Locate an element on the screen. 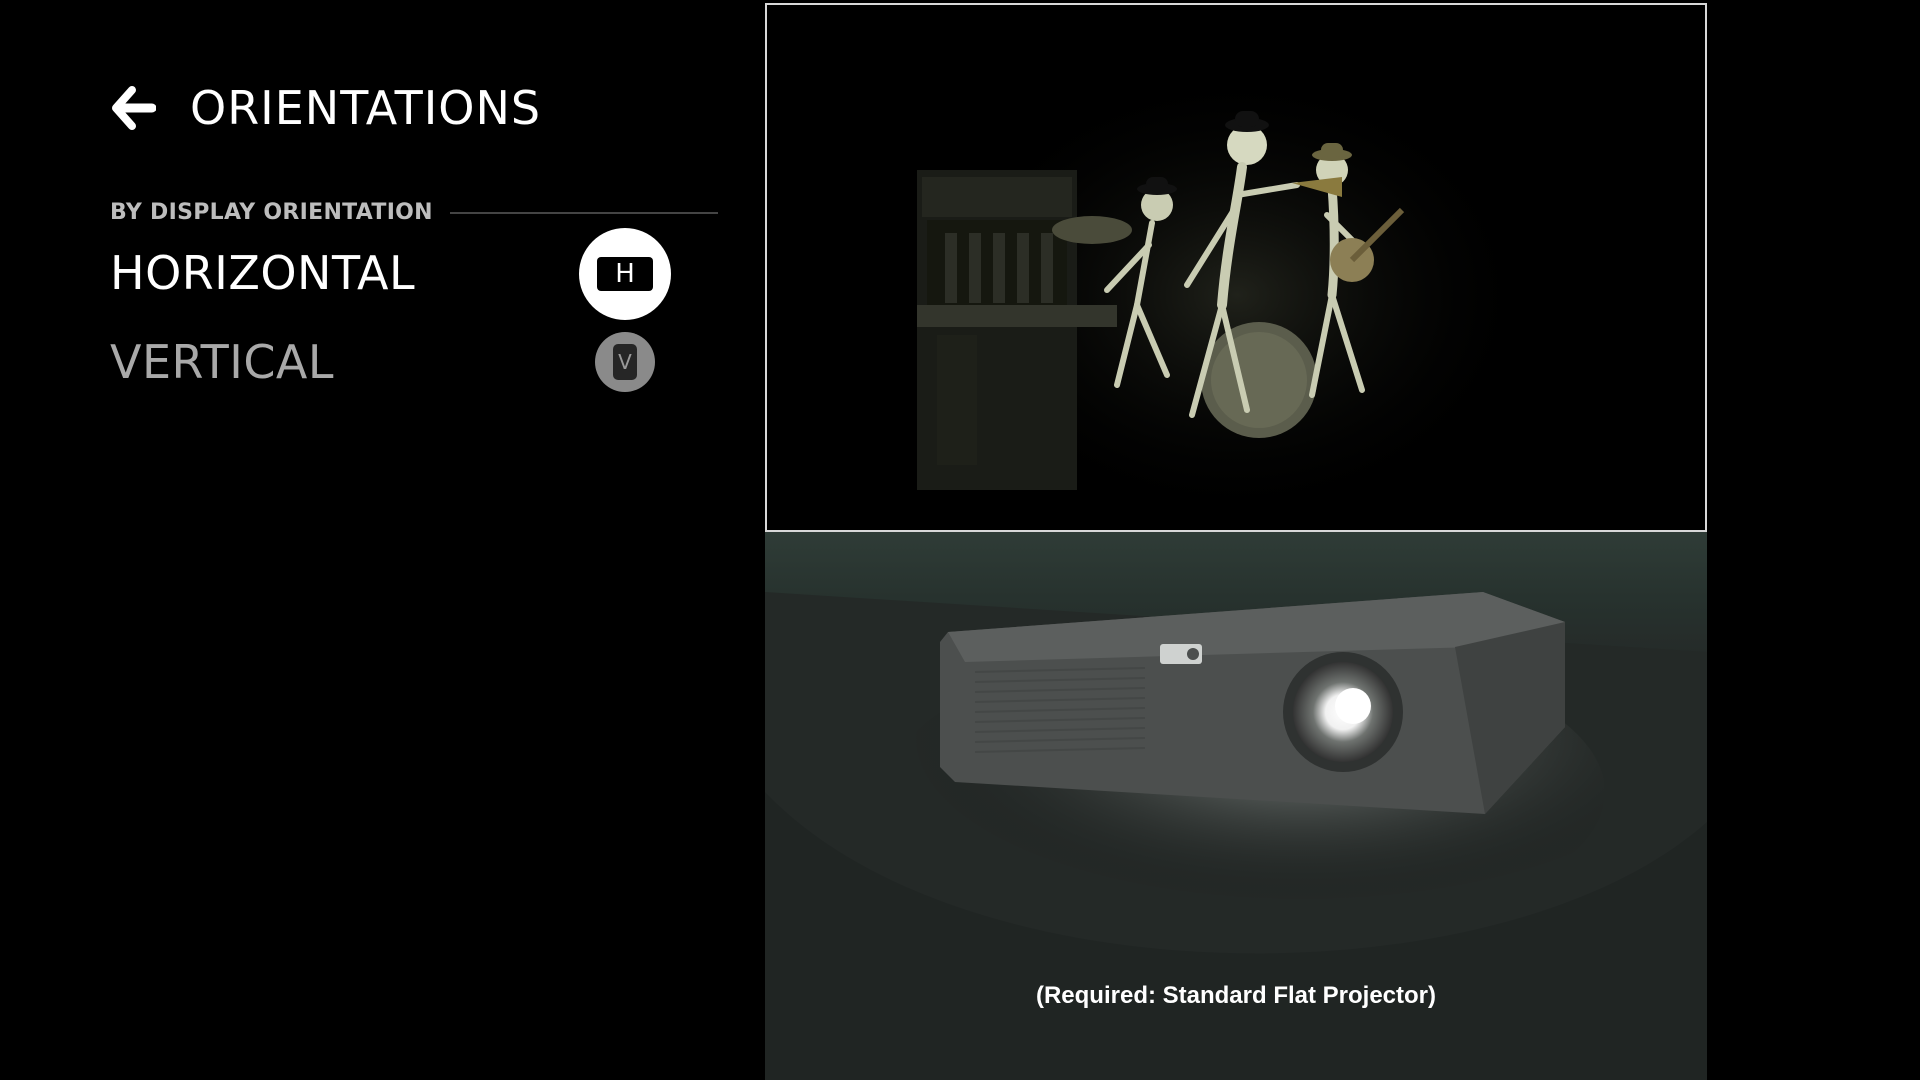 The image size is (1920, 1080). option-vertical-label: VERTICAL is located at coordinates (222, 362).